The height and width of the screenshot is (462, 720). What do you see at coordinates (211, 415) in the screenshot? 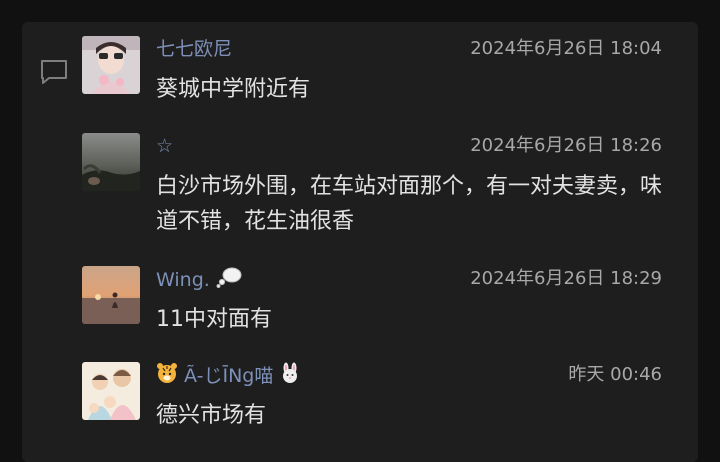
I see `comment-text: 德兴市场有` at bounding box center [211, 415].